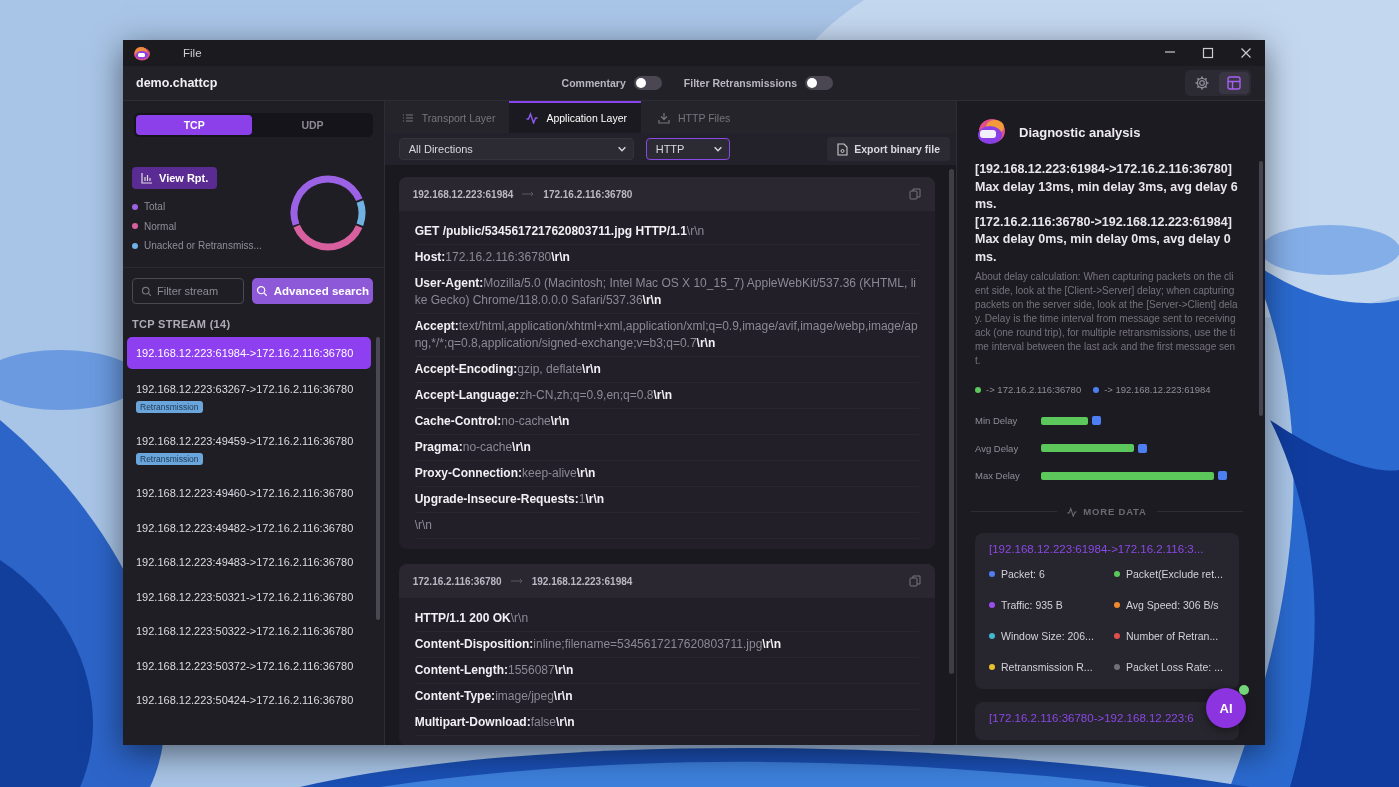  I want to click on bar-chart-icon, so click(147, 178).